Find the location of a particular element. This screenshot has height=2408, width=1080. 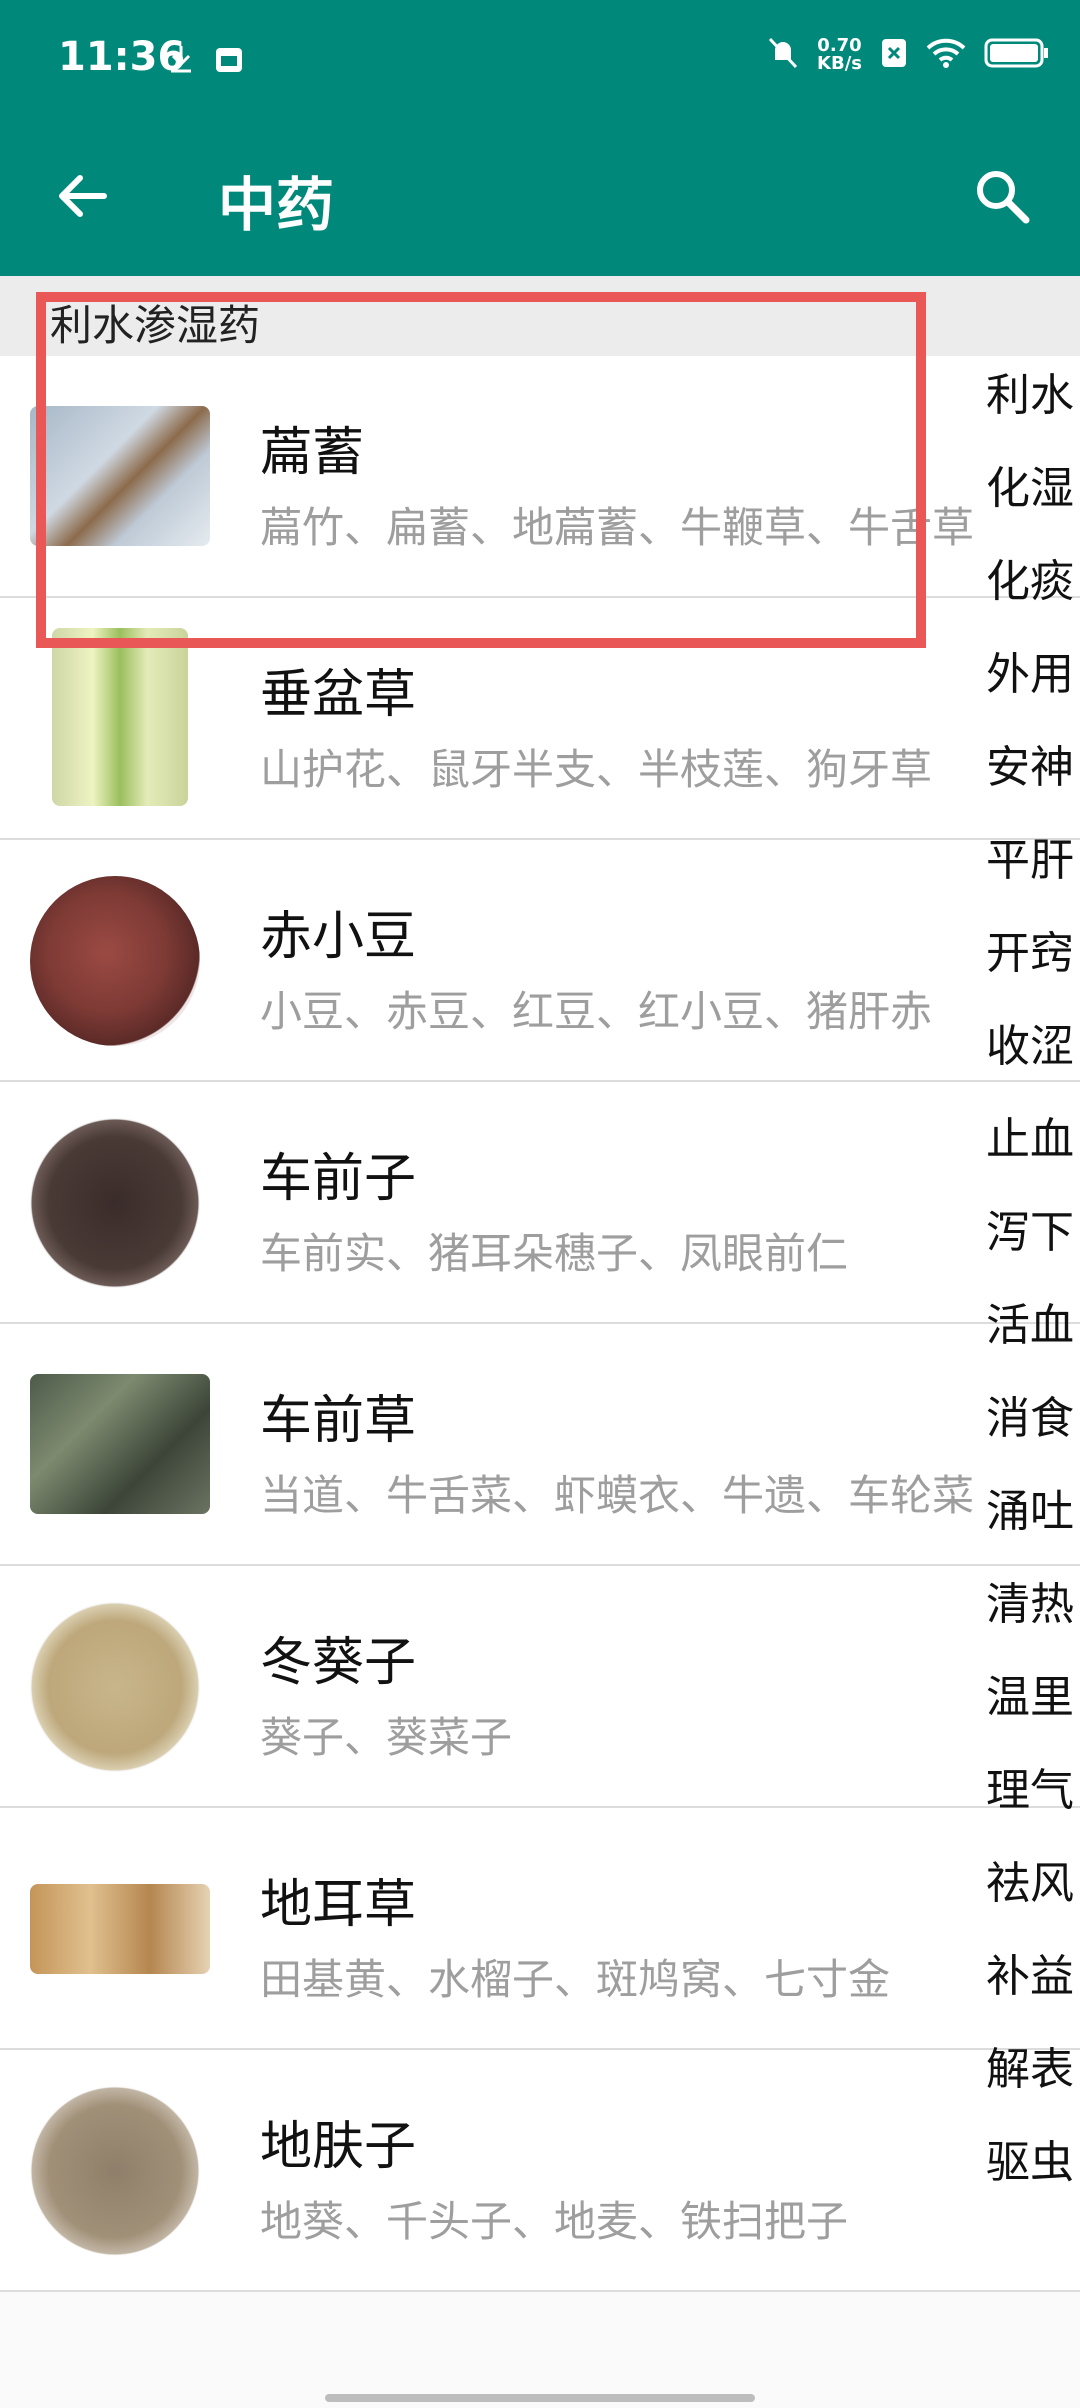

section-title: 利水渗湿药 is located at coordinates (155, 325).